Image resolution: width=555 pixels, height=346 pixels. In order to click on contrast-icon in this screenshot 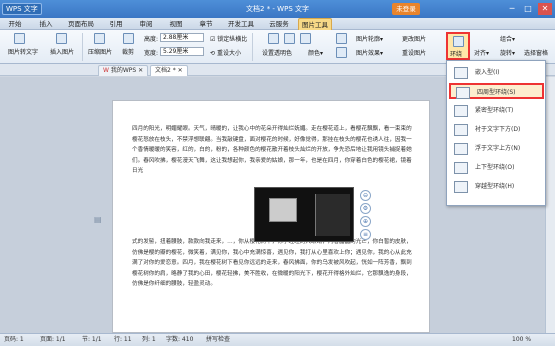, I will do `click(273, 38)`.